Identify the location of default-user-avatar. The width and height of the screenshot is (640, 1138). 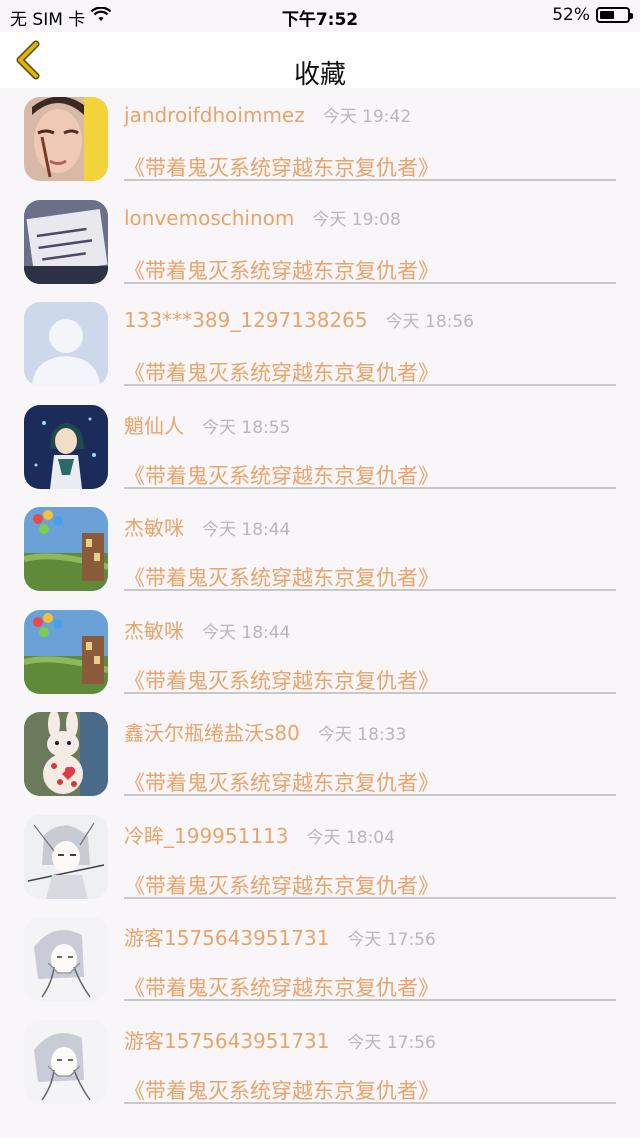
(66, 344).